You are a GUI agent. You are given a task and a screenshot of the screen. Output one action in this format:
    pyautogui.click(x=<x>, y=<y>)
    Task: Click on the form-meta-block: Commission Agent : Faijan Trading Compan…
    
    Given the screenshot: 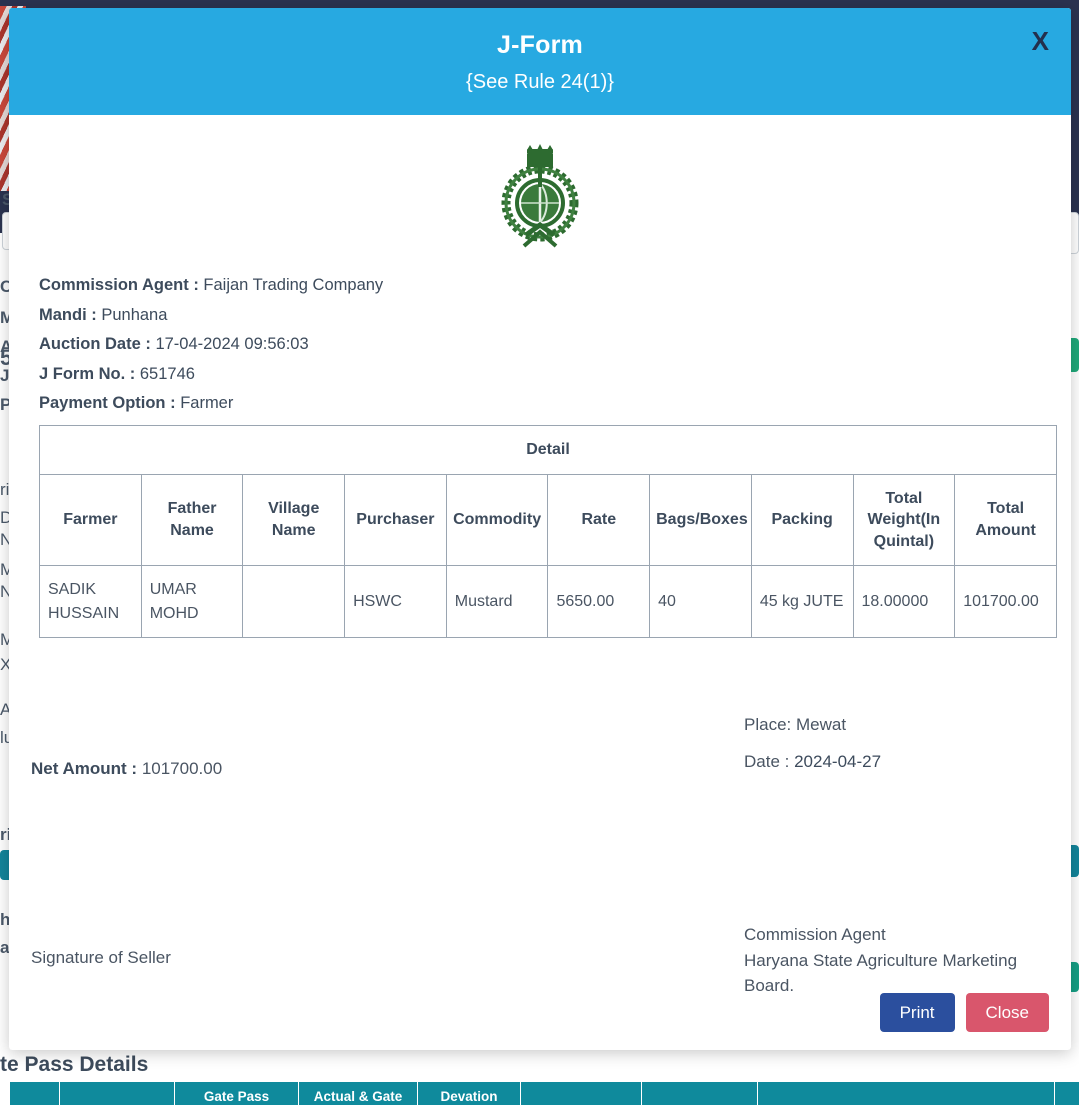 What is the action you would take?
    pyautogui.click(x=540, y=344)
    